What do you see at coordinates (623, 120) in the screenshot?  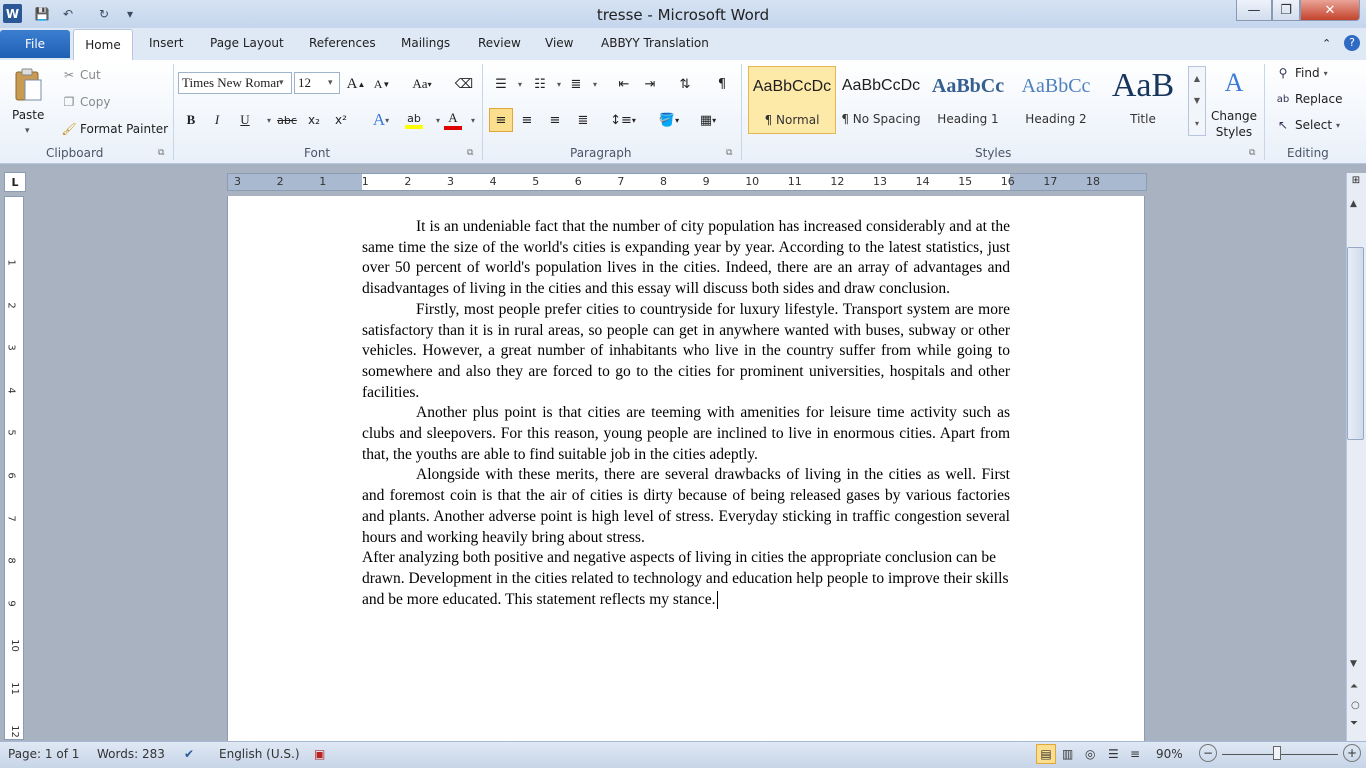 I see `line-spacing-icon: ↕≡ ▾` at bounding box center [623, 120].